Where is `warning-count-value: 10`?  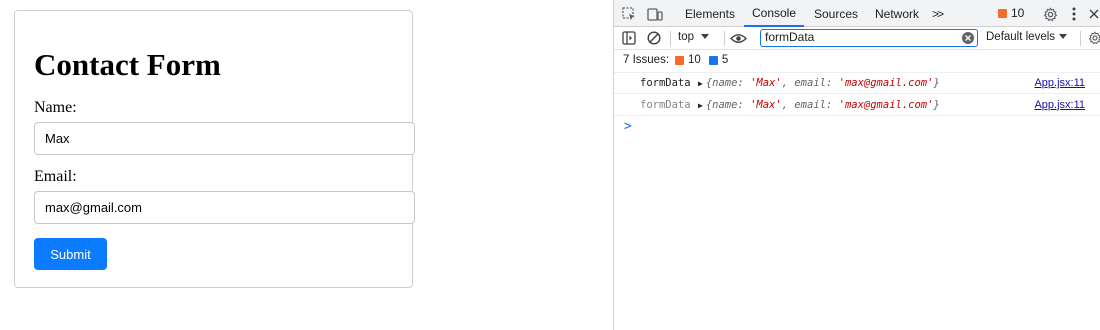 warning-count-value: 10 is located at coordinates (694, 60).